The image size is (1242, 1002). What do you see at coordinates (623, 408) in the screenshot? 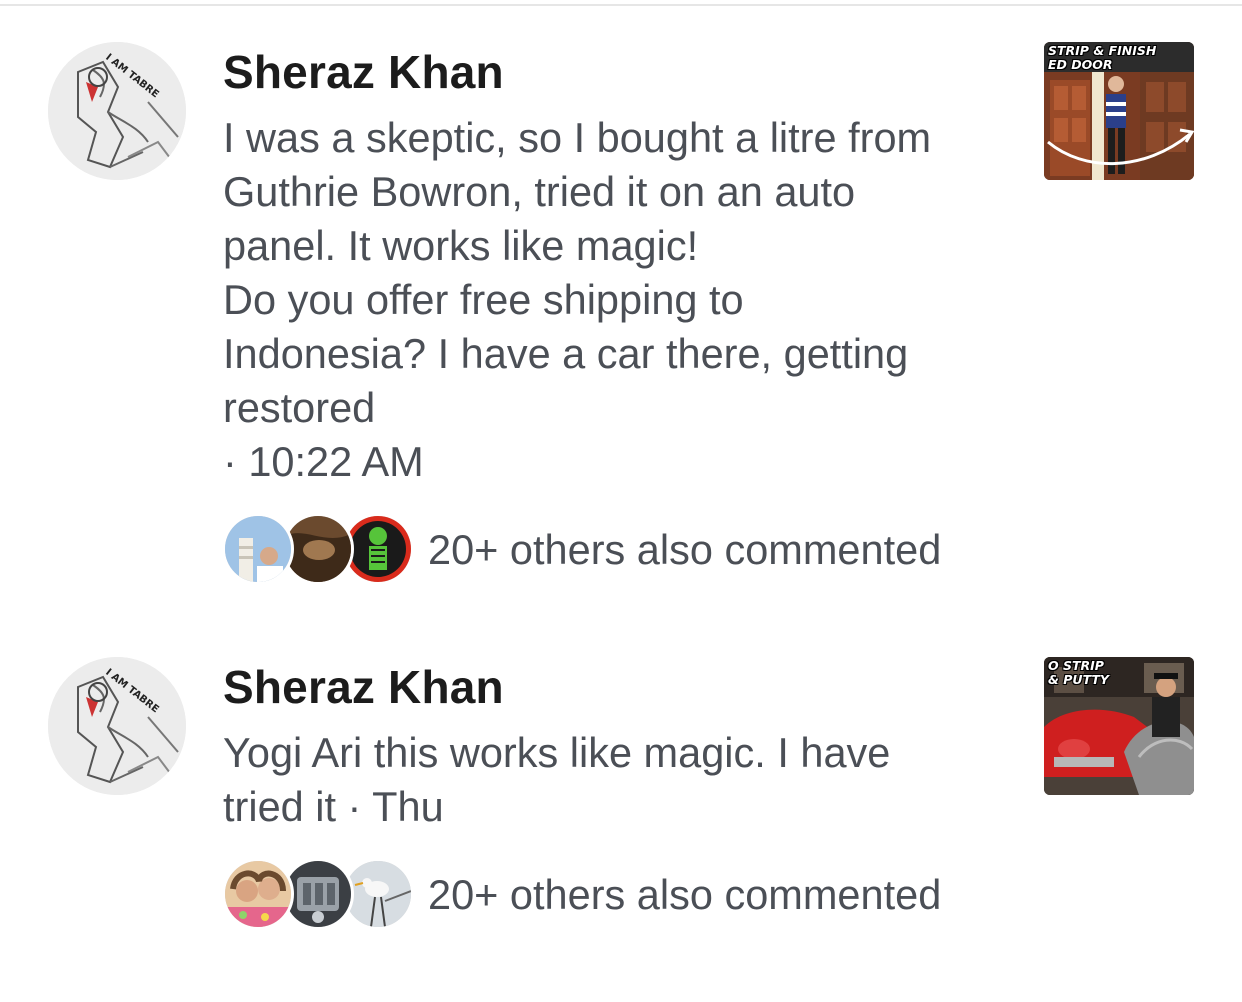
I see `comment-text-line: restored` at bounding box center [623, 408].